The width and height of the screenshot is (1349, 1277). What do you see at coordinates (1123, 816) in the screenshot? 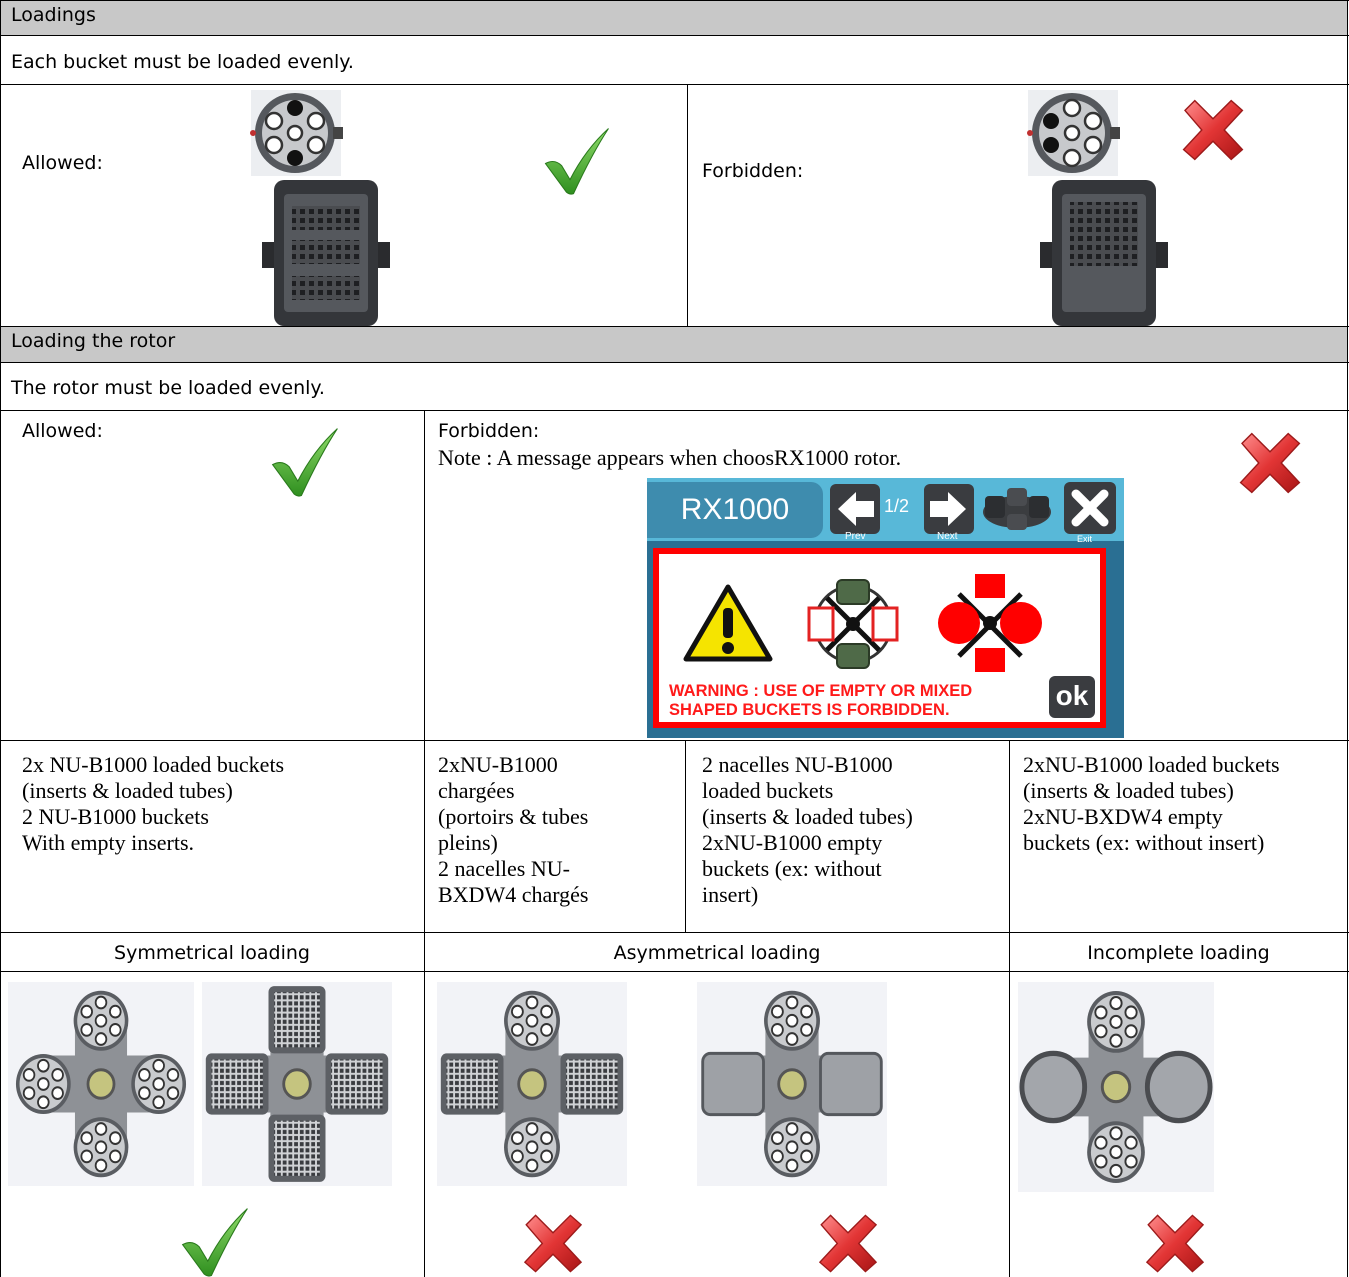
I see `description-line: 2xNU-BXDW4 empty` at bounding box center [1123, 816].